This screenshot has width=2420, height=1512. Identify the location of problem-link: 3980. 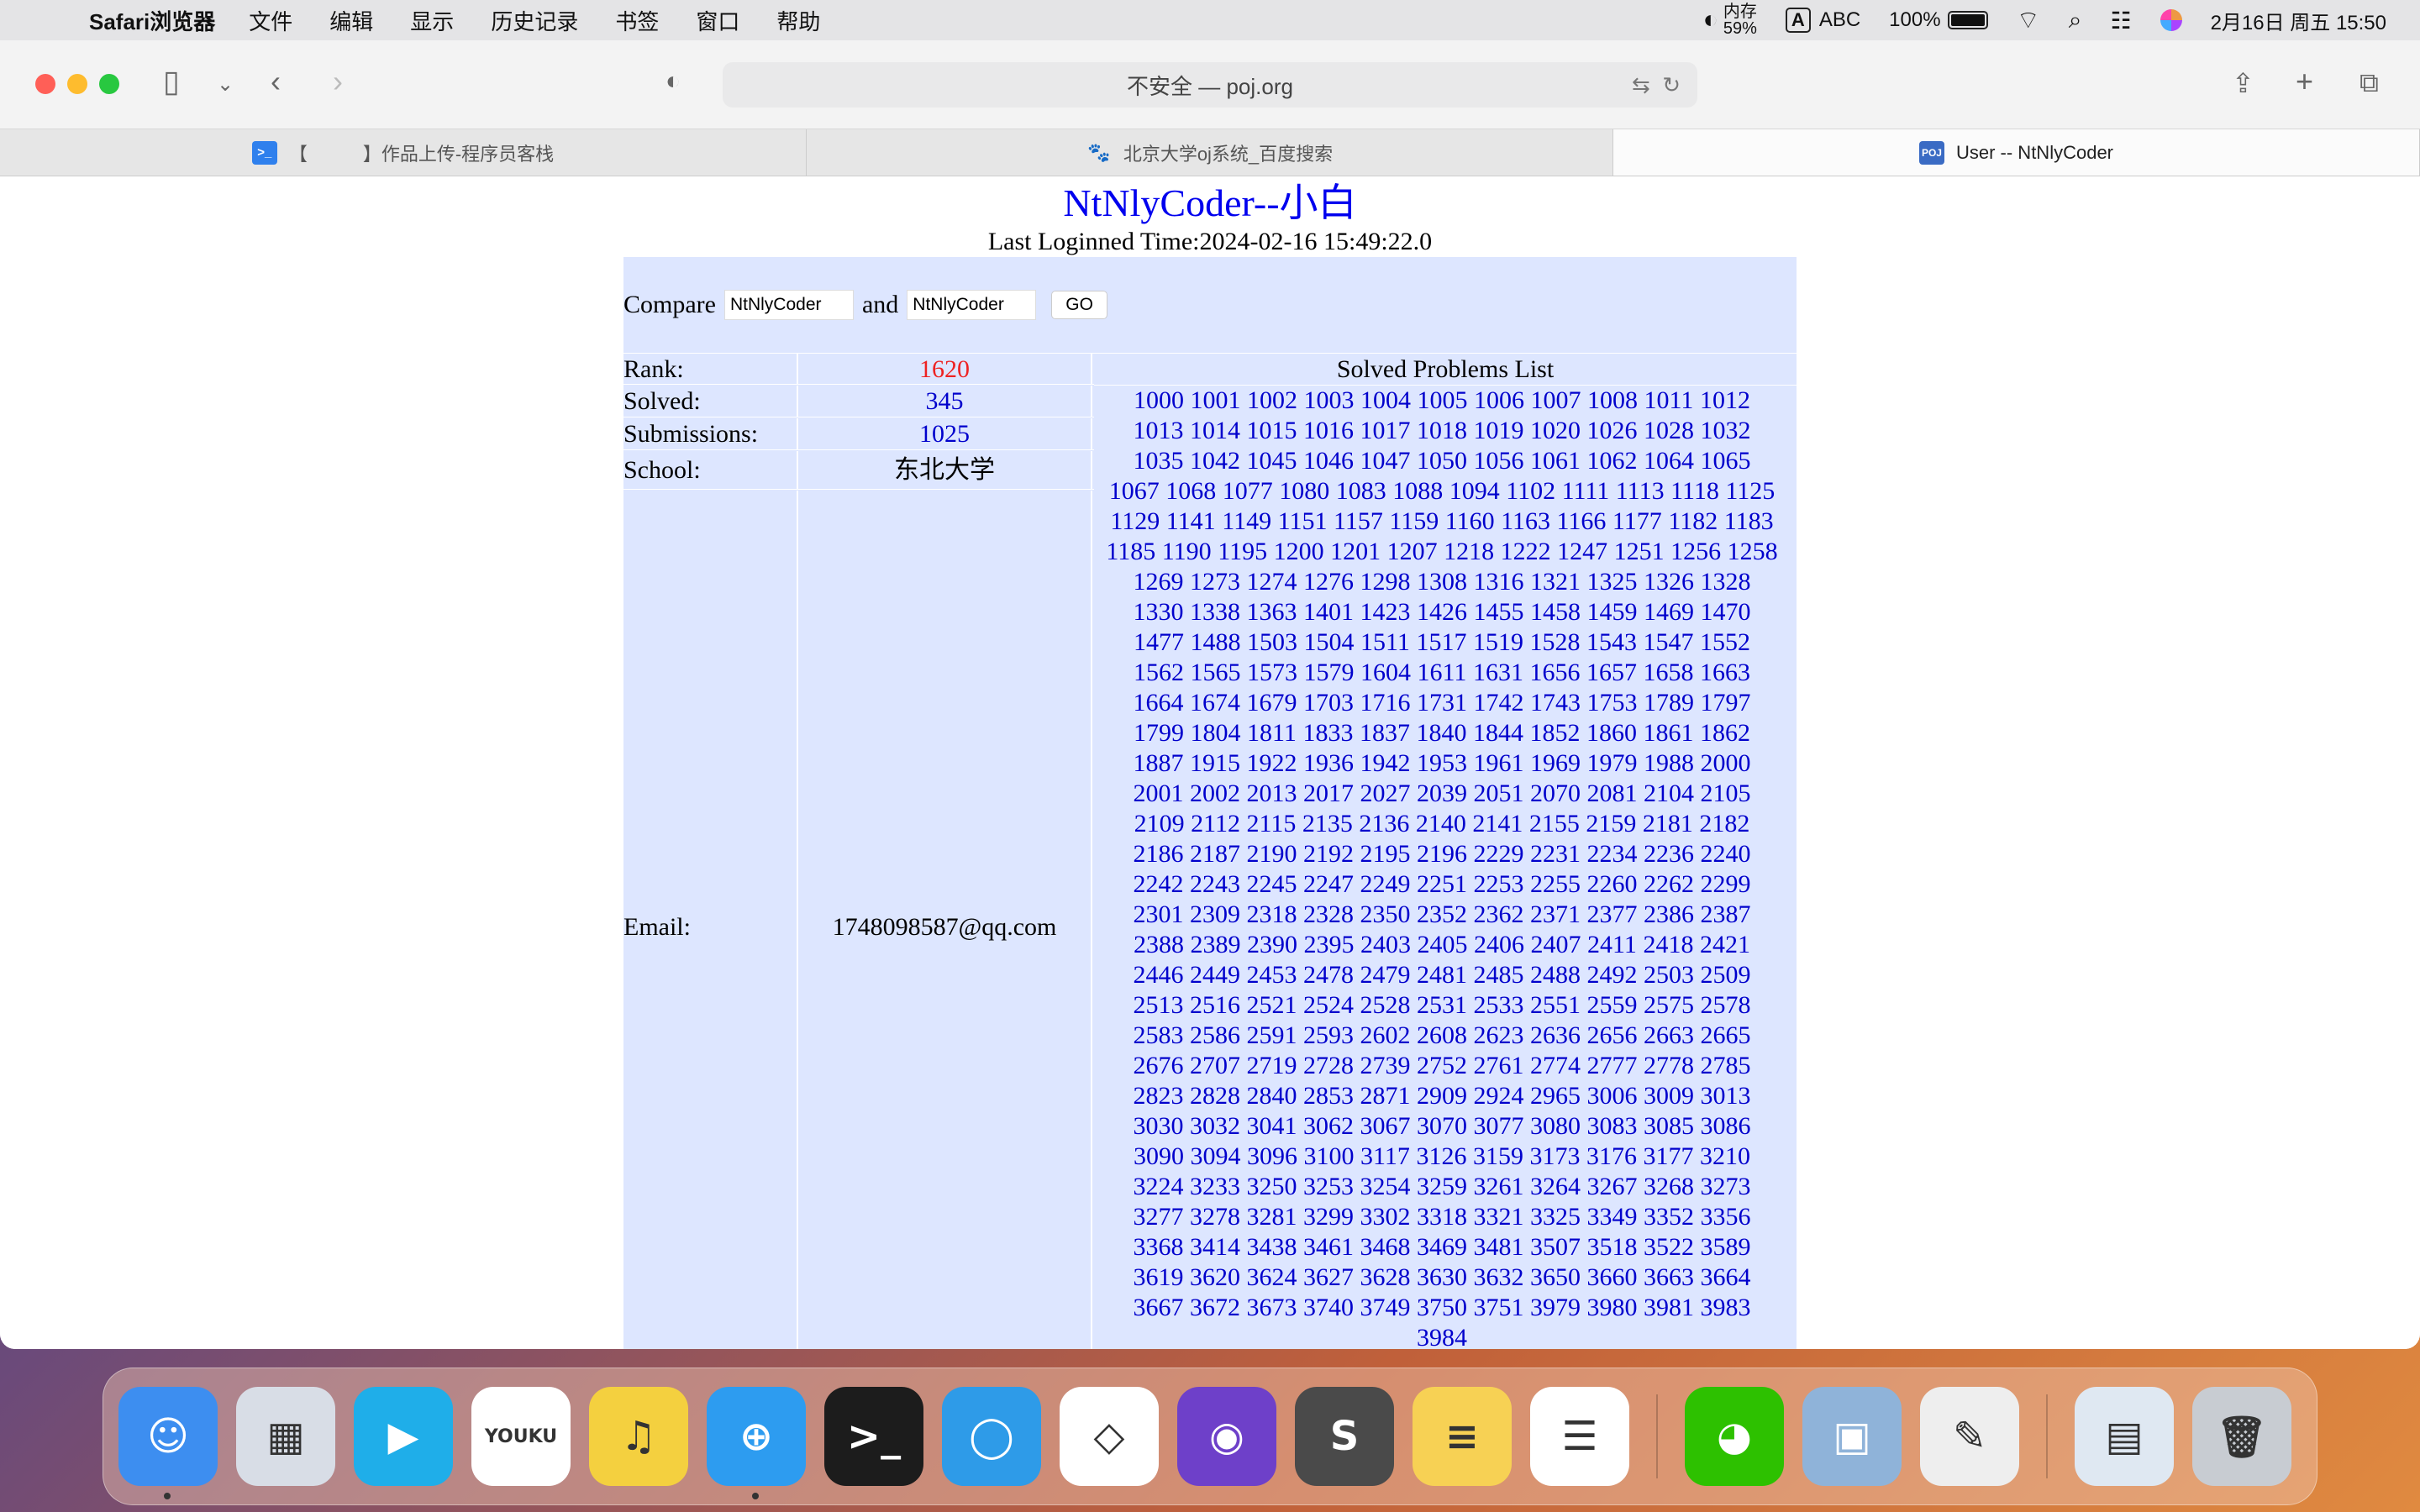
(1613, 1307).